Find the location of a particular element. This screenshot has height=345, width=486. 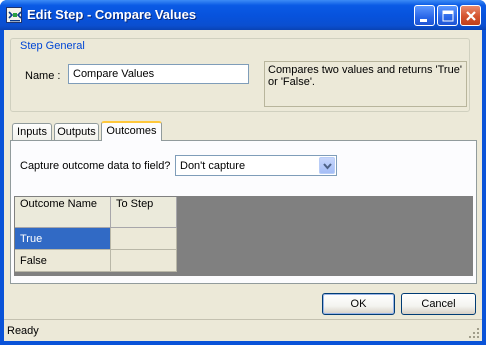

status-text: Ready is located at coordinates (23, 331).